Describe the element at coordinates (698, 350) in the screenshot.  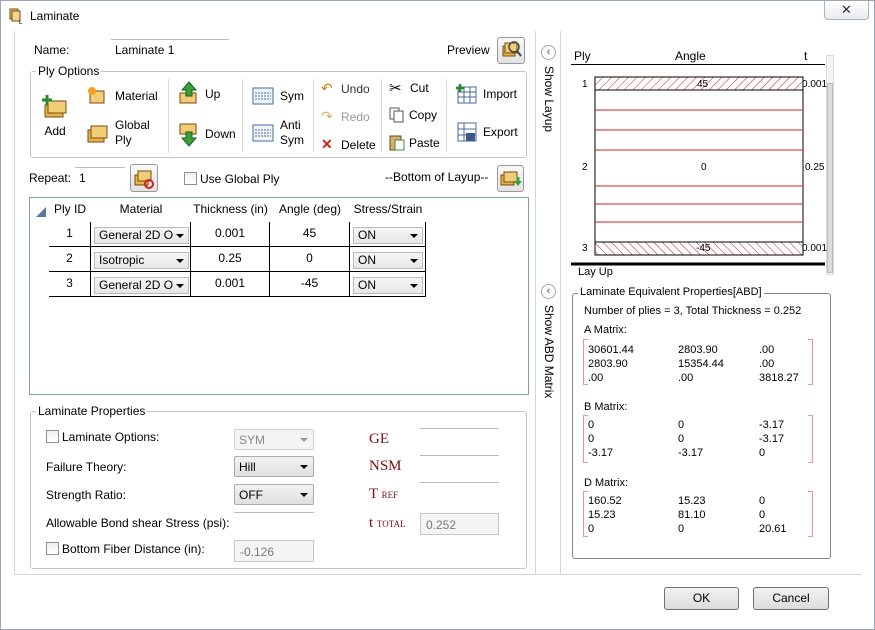
I see `a-matrix-value: 2803.90` at that location.